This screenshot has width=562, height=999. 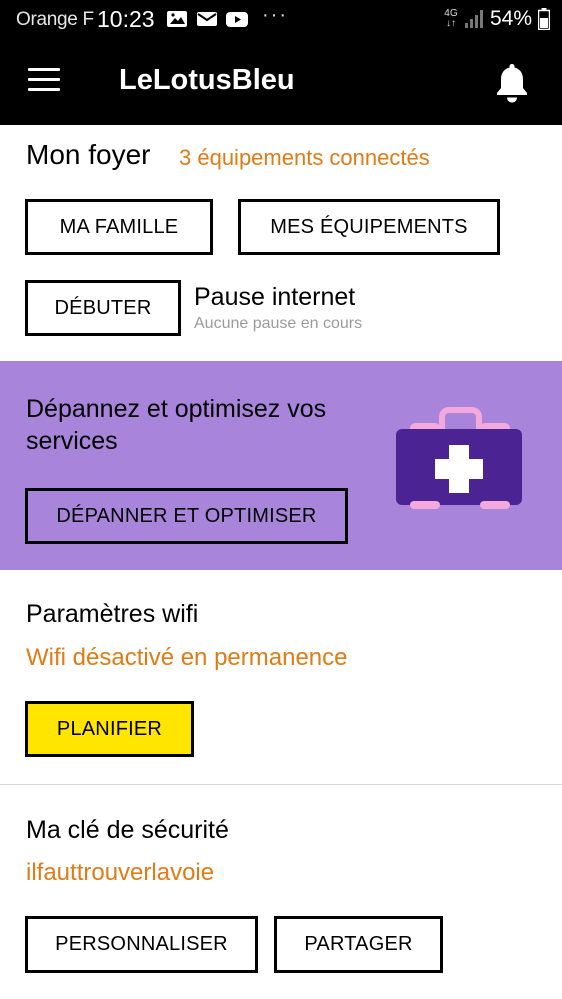 What do you see at coordinates (112, 614) in the screenshot?
I see `wifi-settings-title: Paramètres wifi` at bounding box center [112, 614].